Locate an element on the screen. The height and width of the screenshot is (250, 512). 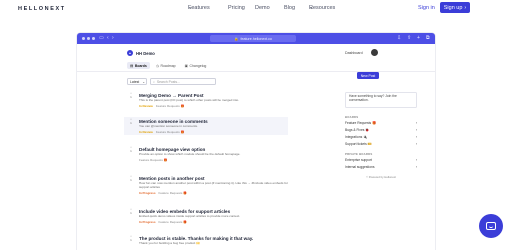
browser-toolbar: ▭ ‹ › 🔒 feature.hellonext.co ⇩ ⇪ + ⧉ is located at coordinates (256, 38).